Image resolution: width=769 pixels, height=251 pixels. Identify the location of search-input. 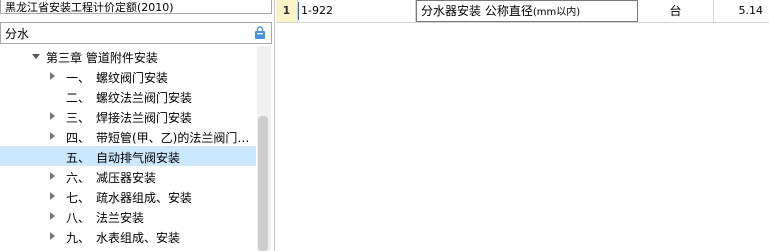
(123, 33).